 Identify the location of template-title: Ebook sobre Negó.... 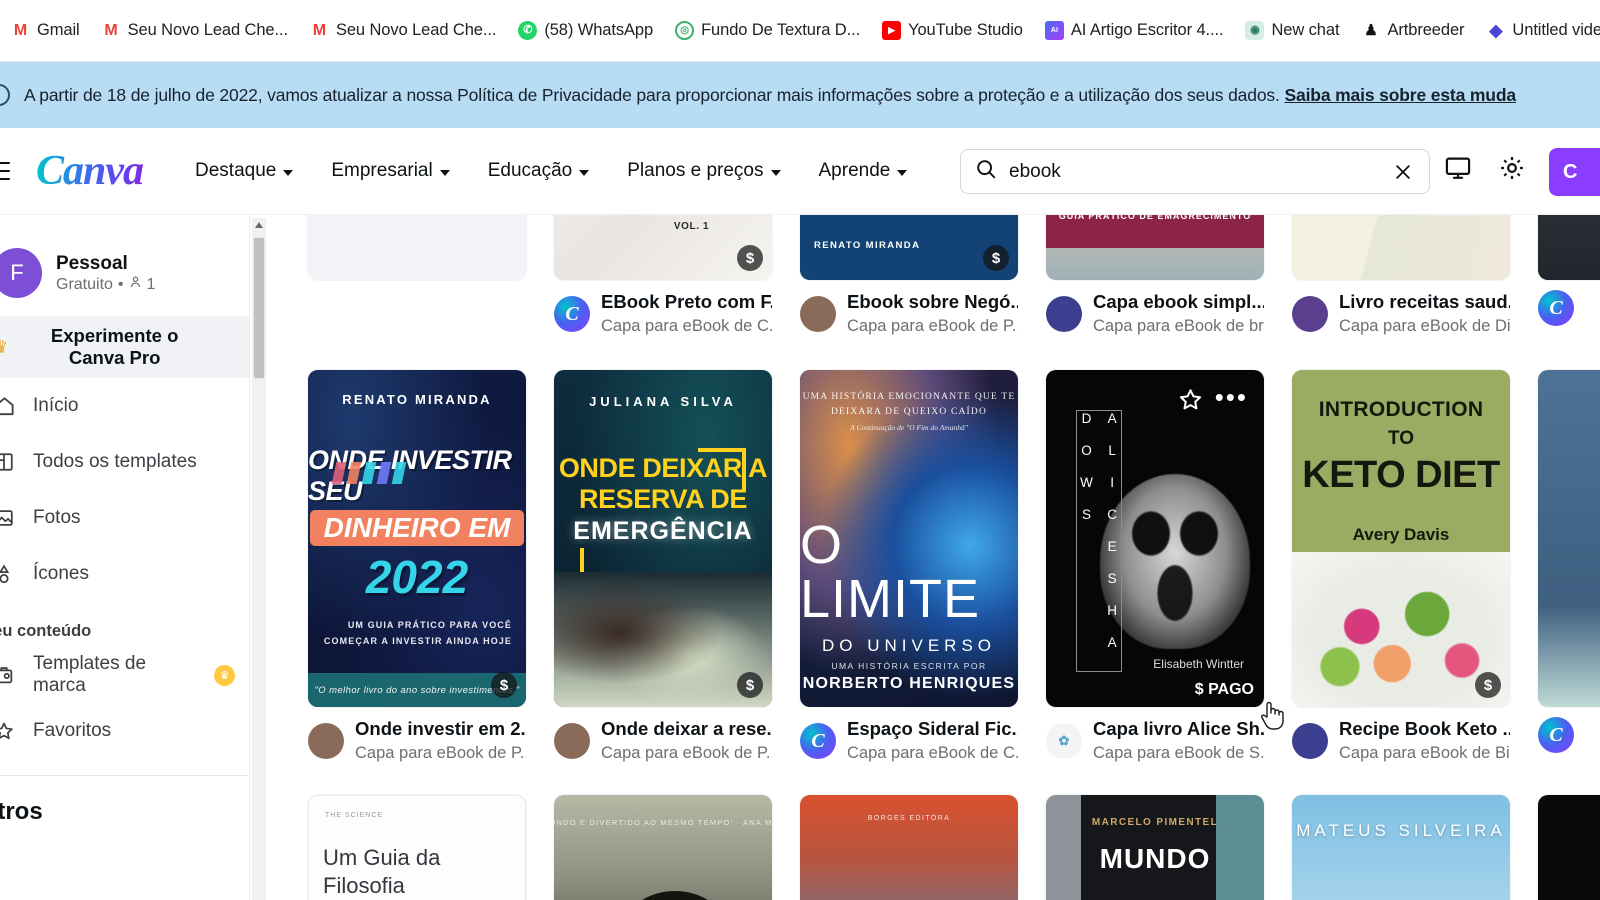
(932, 301).